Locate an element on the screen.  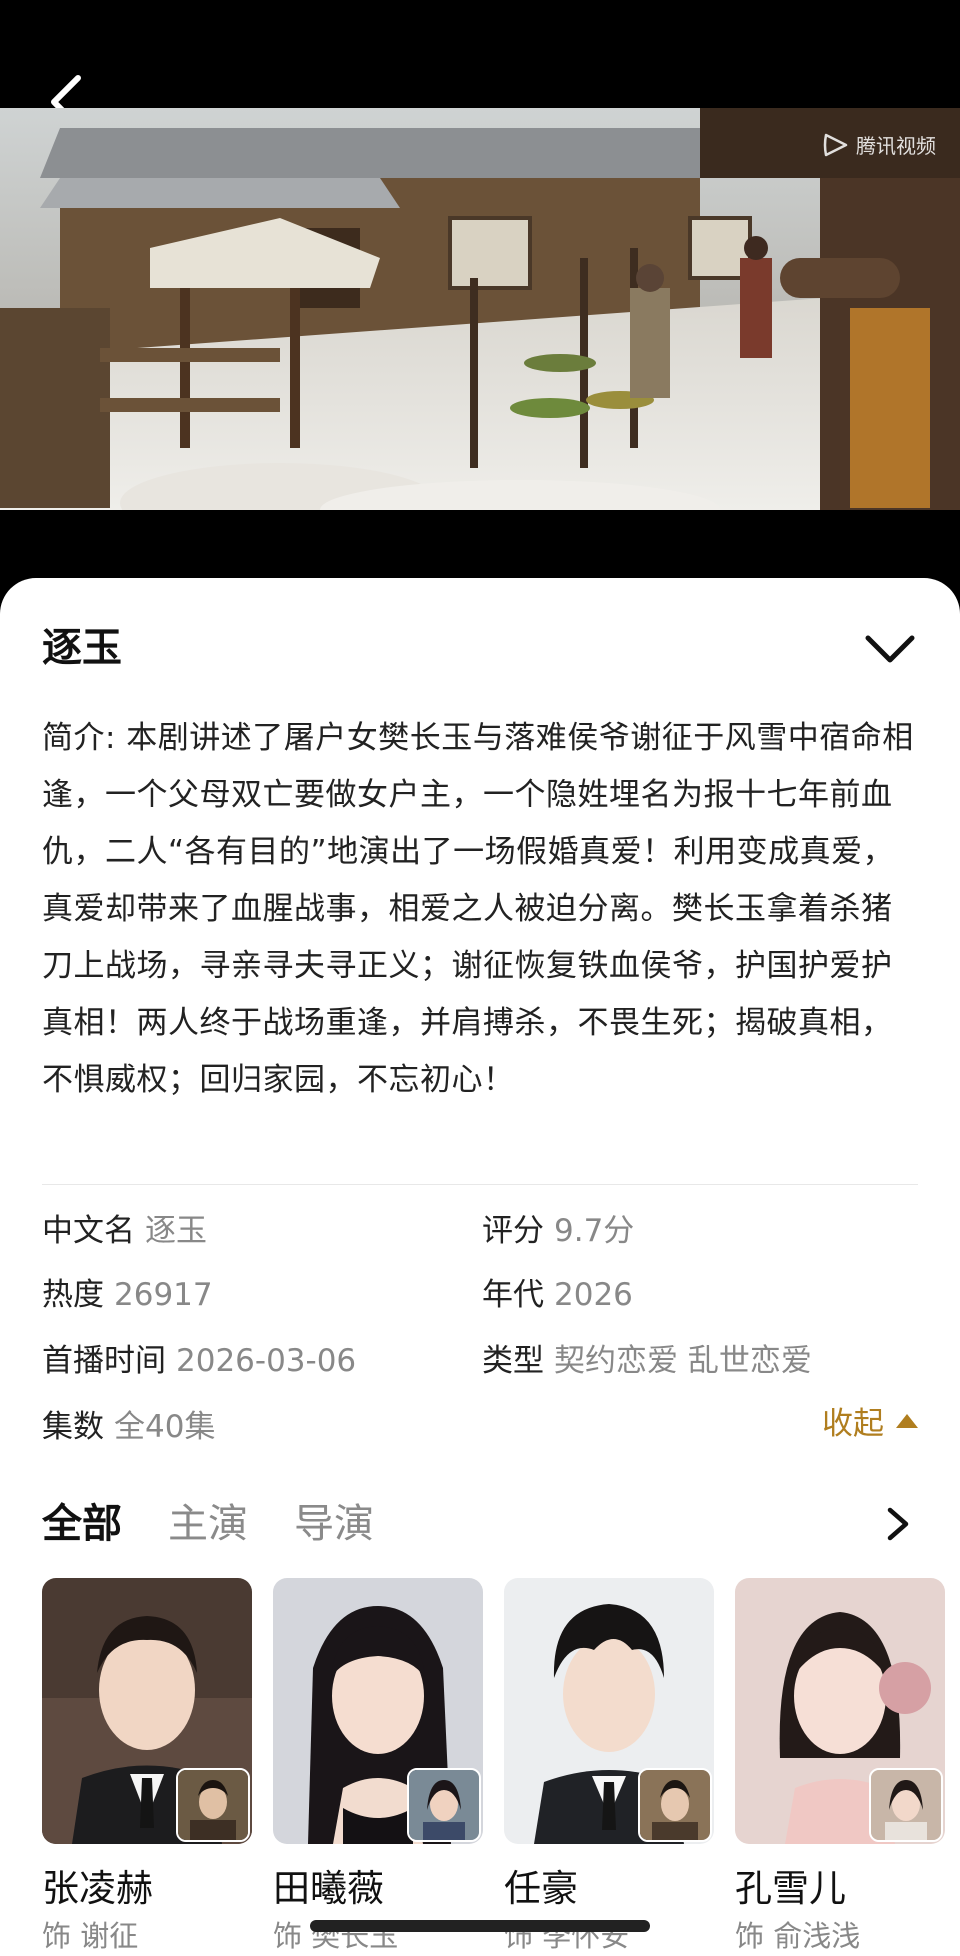
info-label: 集数 is located at coordinates (73, 1427).